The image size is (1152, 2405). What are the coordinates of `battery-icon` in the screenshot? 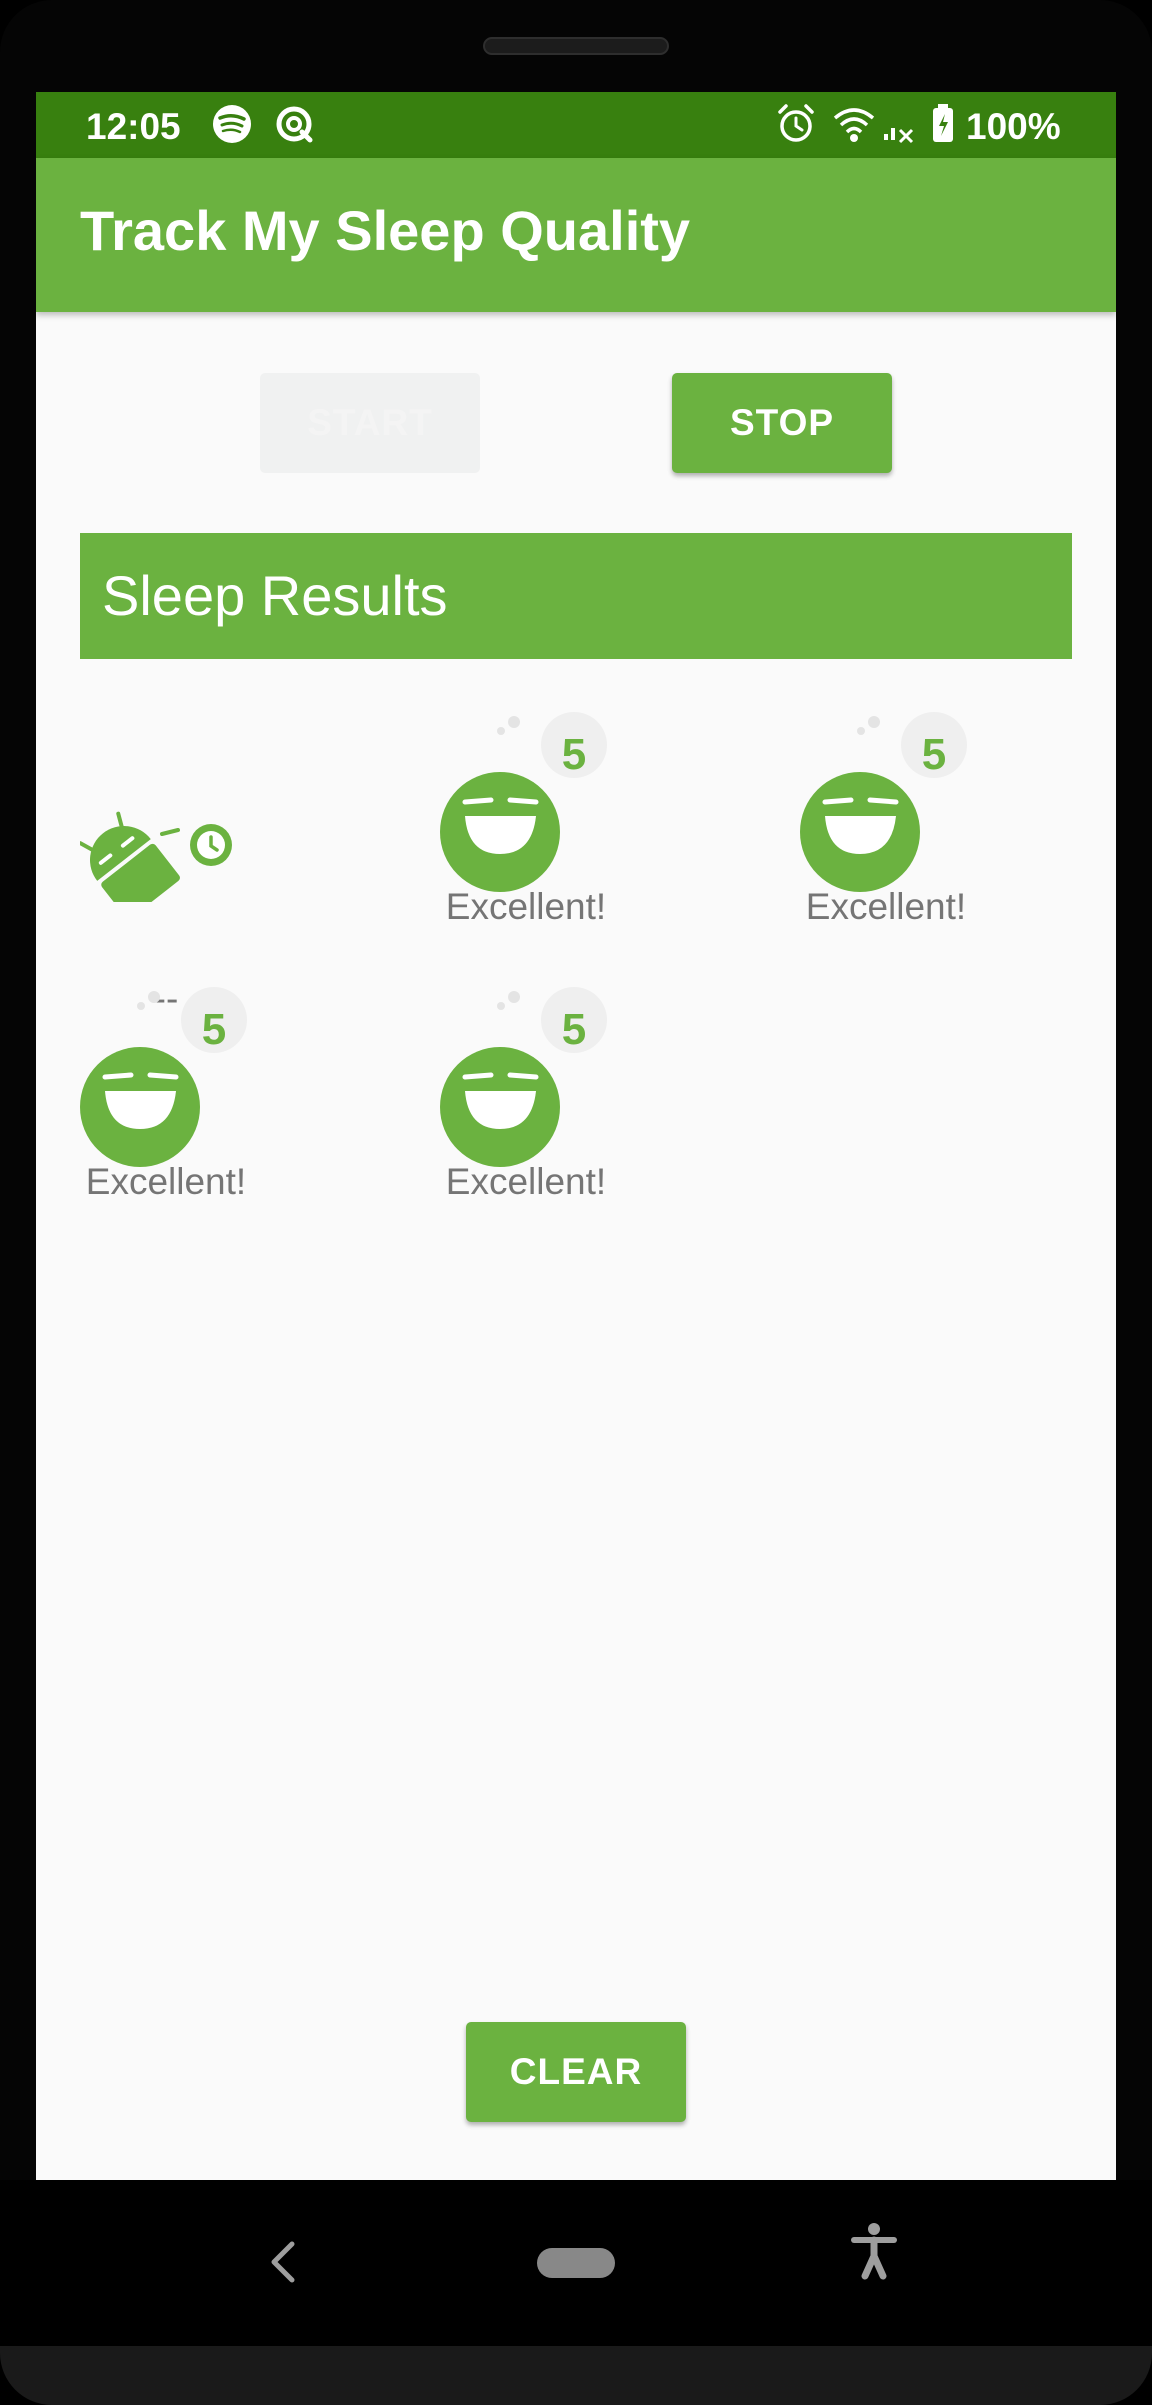 It's located at (943, 123).